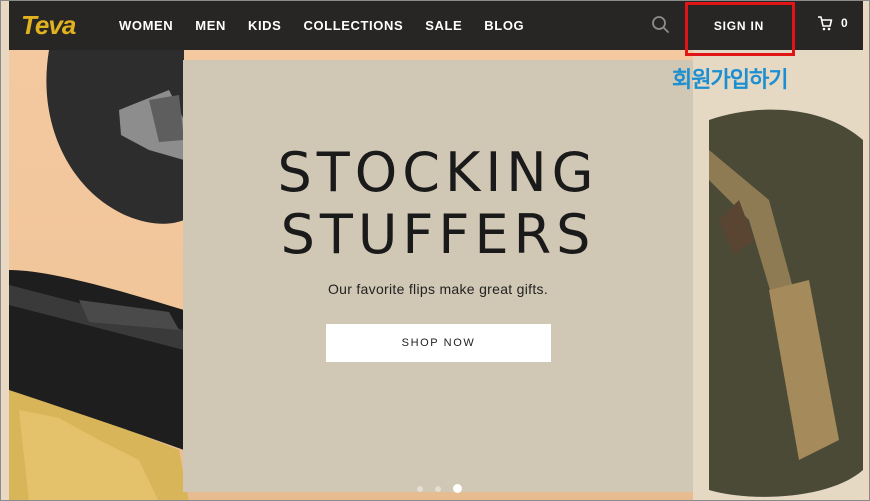  I want to click on annotation-label: 회원가입하기, so click(730, 80).